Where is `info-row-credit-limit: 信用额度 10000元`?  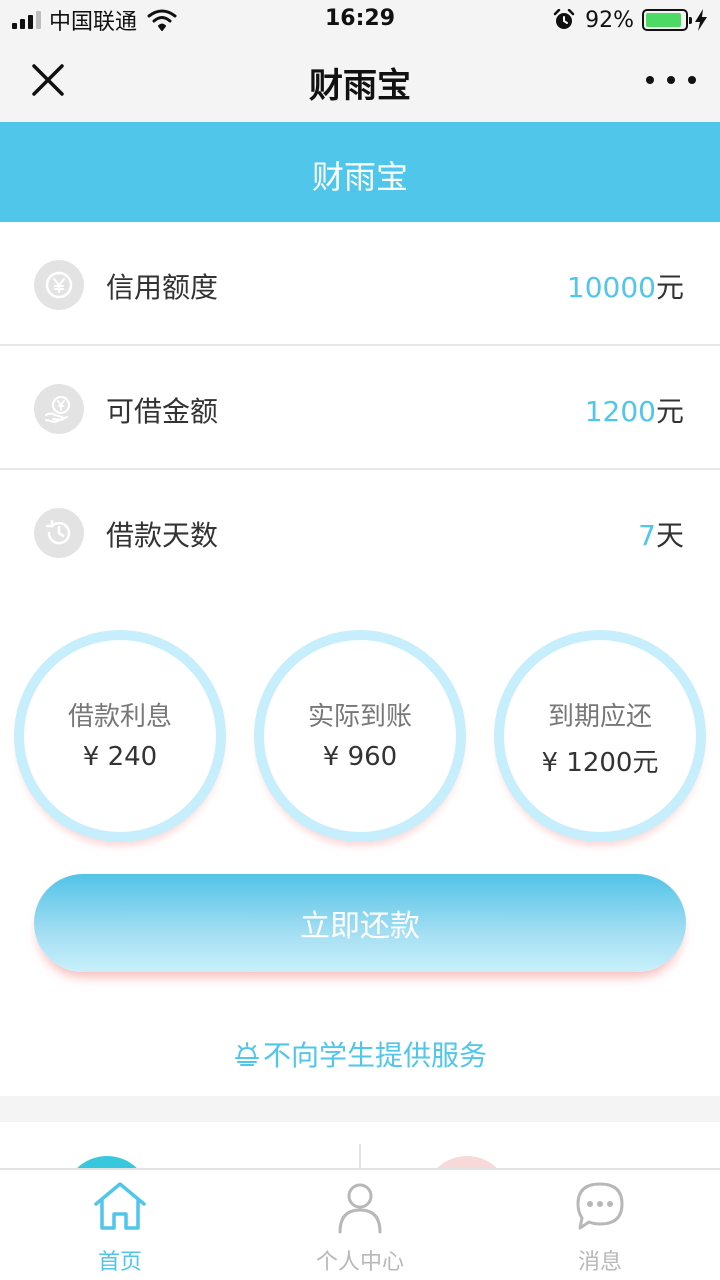
info-row-credit-limit: 信用额度 10000元 is located at coordinates (360, 284).